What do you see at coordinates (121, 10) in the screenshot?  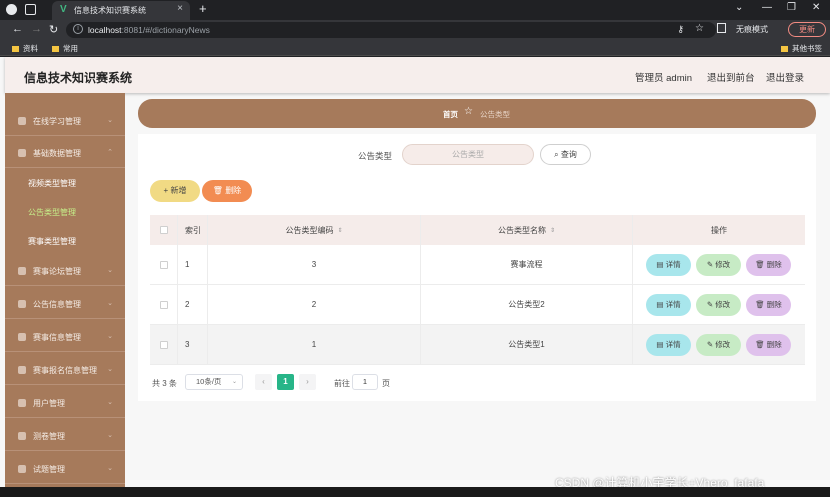 I see `active-tab: V 信息技术知识赛系统 ×` at bounding box center [121, 10].